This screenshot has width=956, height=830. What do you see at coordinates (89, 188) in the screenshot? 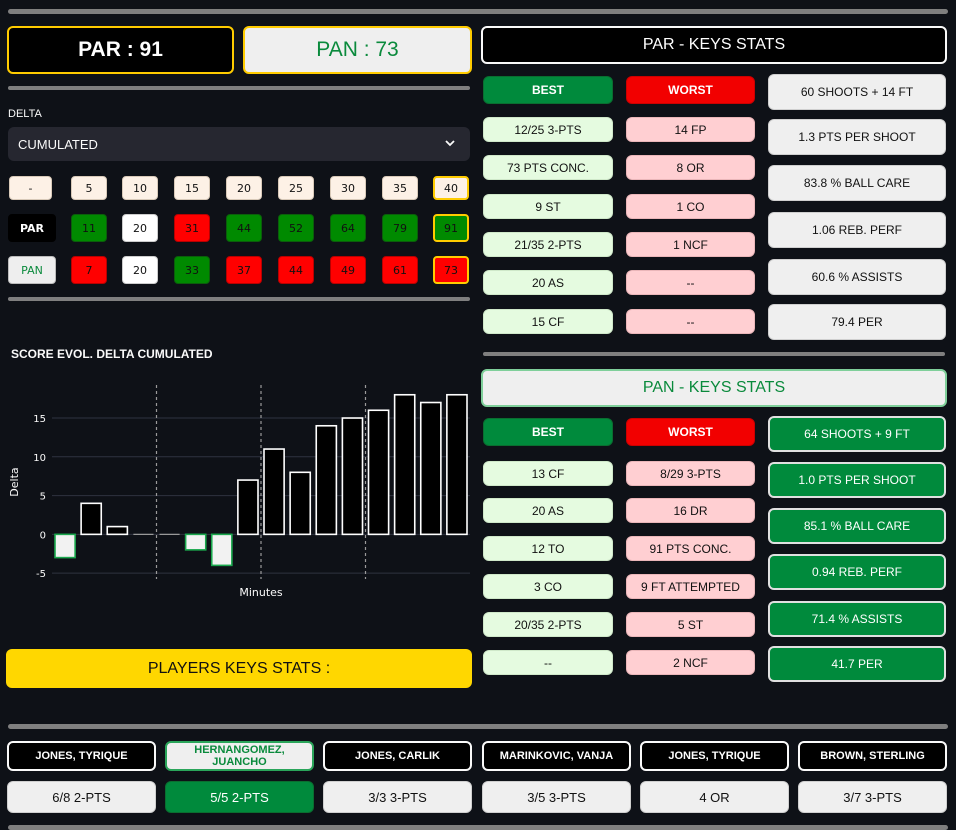
I see `minute-cell: 5` at bounding box center [89, 188].